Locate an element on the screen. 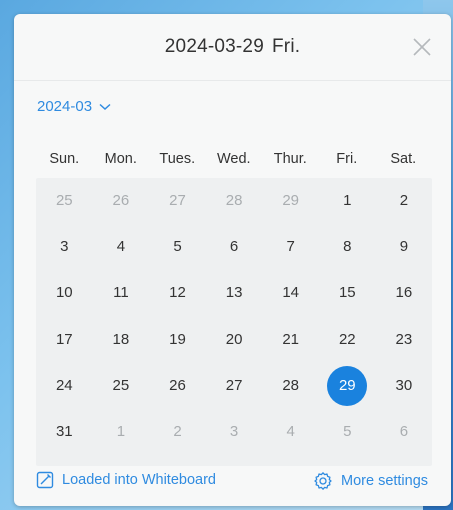 The width and height of the screenshot is (453, 510). calendar-day: 14 is located at coordinates (291, 293).